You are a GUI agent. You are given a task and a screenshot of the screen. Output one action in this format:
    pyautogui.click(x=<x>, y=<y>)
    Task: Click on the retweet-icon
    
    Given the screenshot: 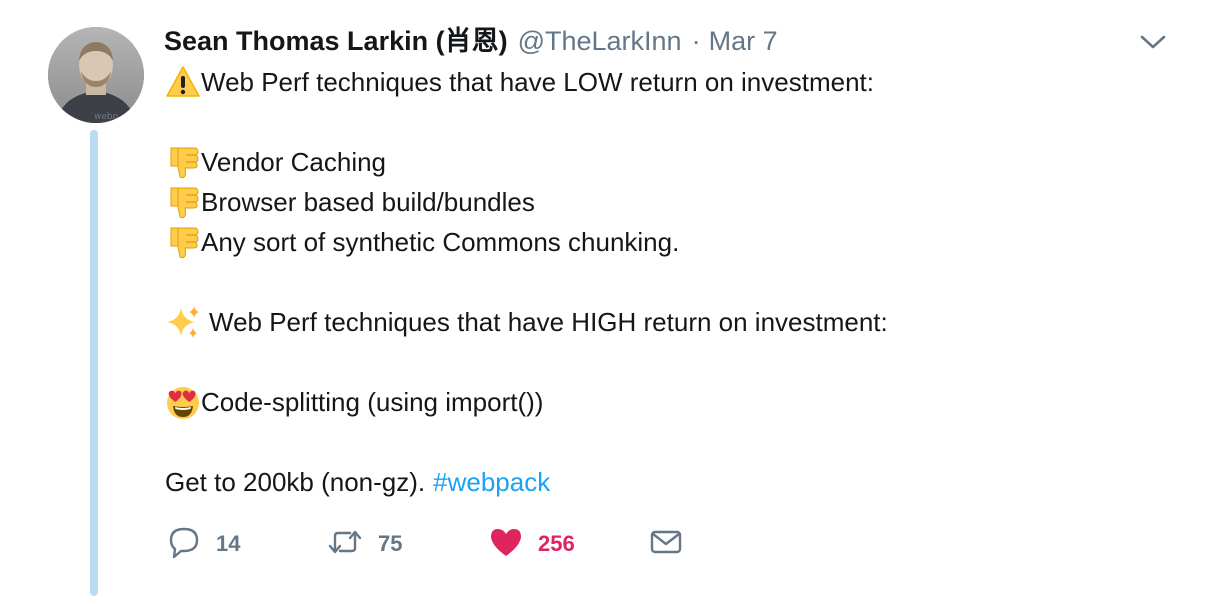 What is the action you would take?
    pyautogui.click(x=345, y=544)
    